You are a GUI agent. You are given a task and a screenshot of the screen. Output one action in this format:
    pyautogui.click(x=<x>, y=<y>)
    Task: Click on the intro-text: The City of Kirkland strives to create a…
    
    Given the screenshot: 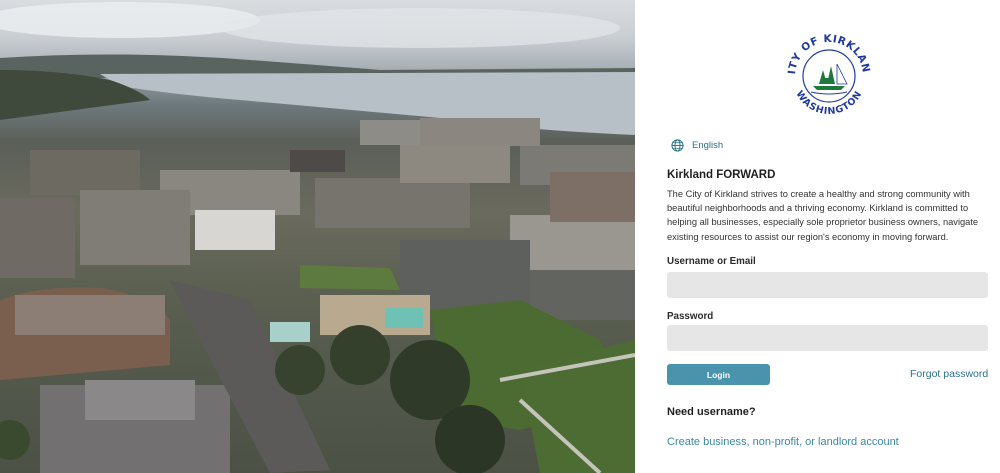 What is the action you would take?
    pyautogui.click(x=823, y=215)
    